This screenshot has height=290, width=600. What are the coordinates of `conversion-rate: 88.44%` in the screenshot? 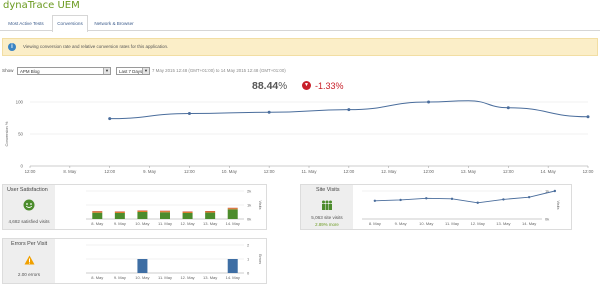 It's located at (269, 86).